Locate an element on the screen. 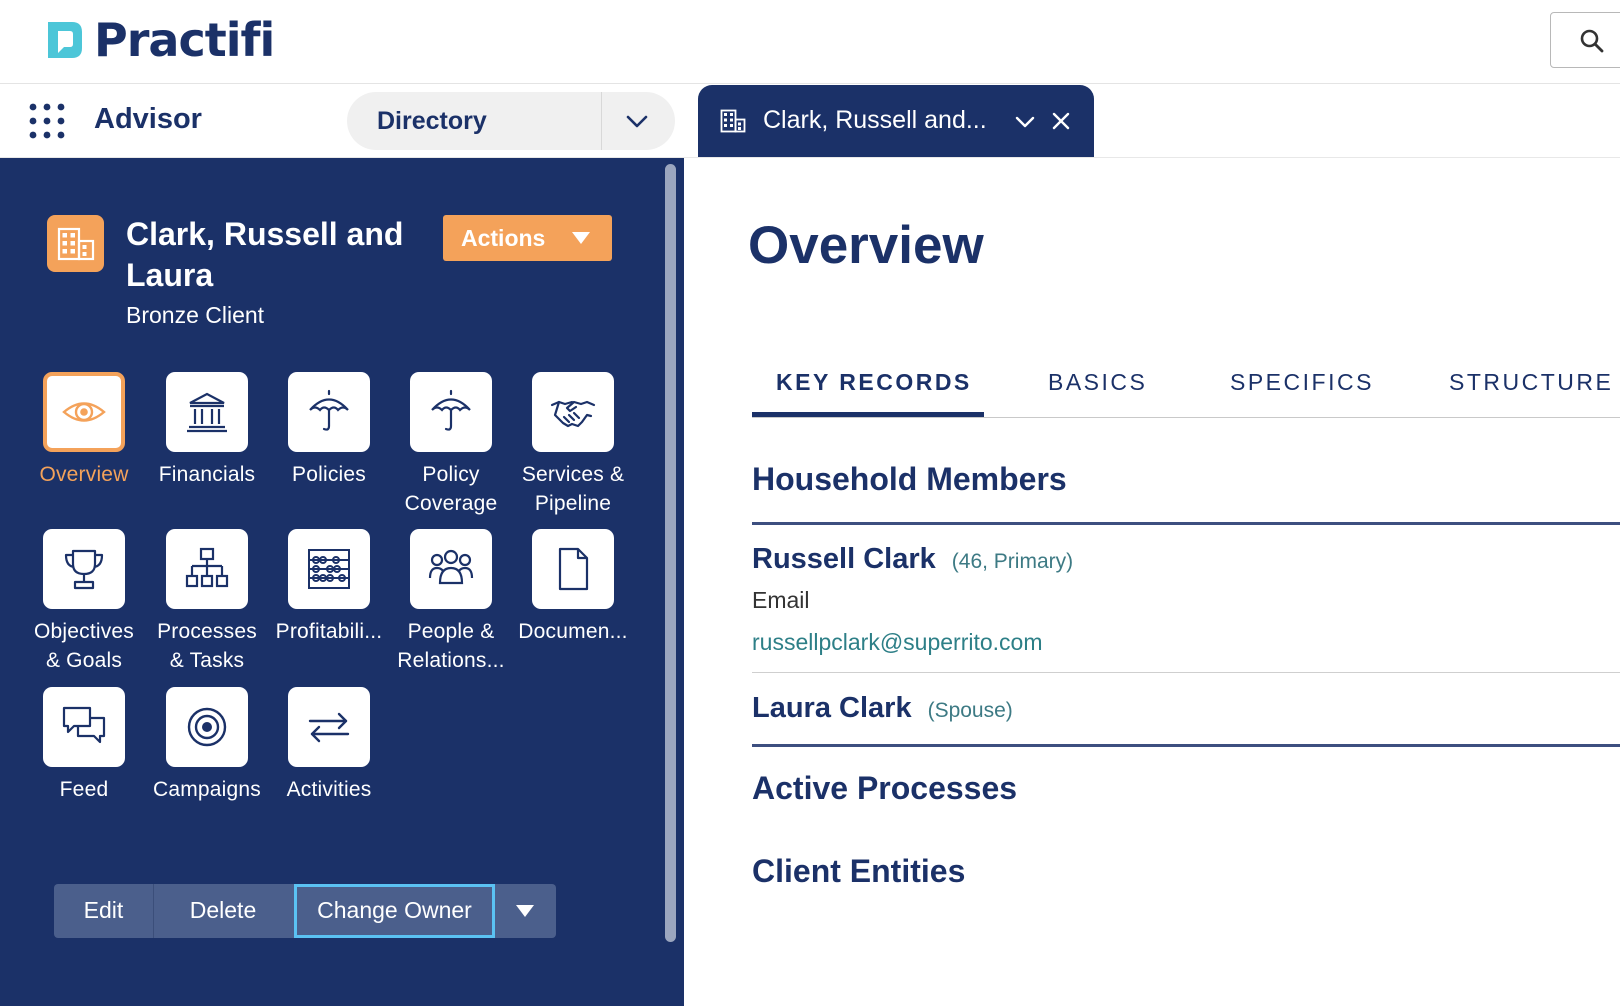 Image resolution: width=1620 pixels, height=1006 pixels. caret-down-icon is located at coordinates (581, 238).